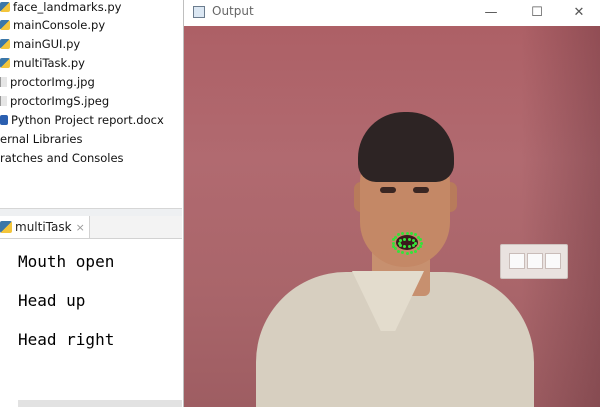 The width and height of the screenshot is (600, 407). I want to click on word-document-icon, so click(4, 120).